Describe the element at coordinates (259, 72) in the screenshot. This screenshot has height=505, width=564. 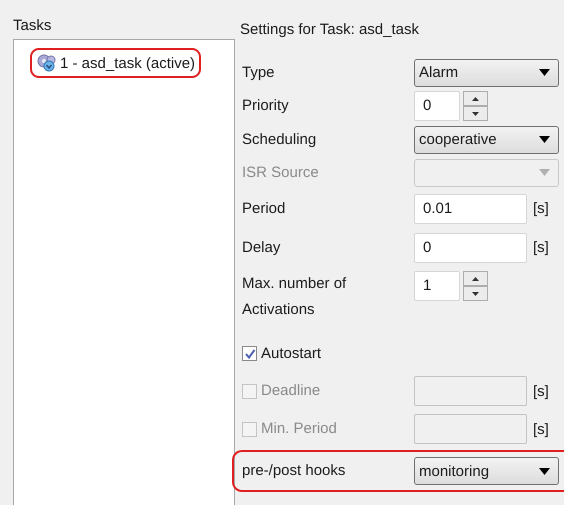
I see `field-label: Type` at that location.